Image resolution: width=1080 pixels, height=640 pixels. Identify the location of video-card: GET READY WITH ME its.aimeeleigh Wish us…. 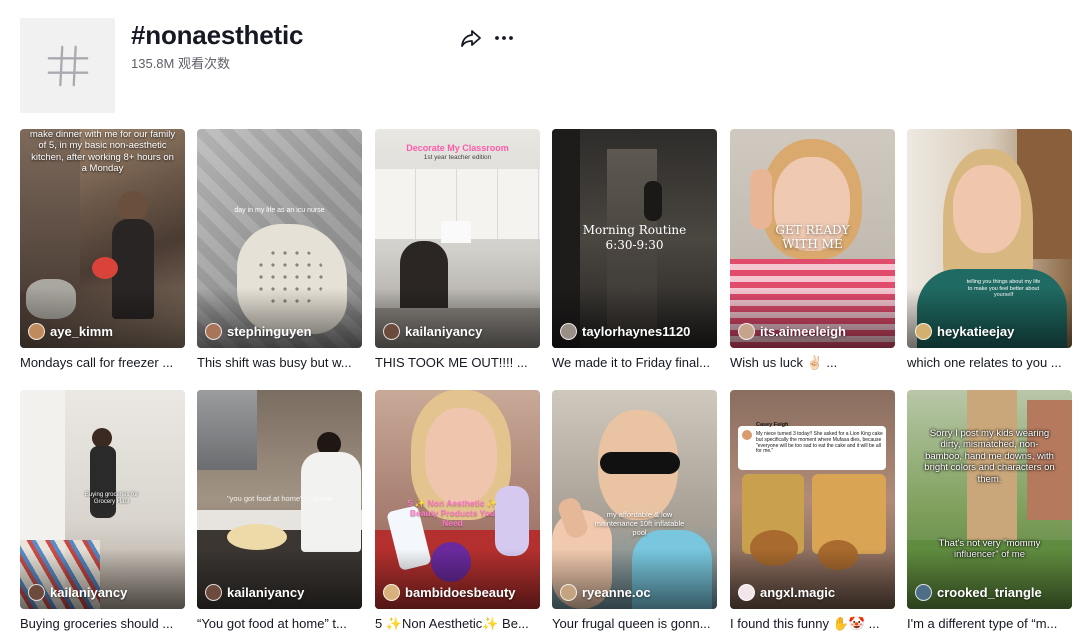
(812, 250).